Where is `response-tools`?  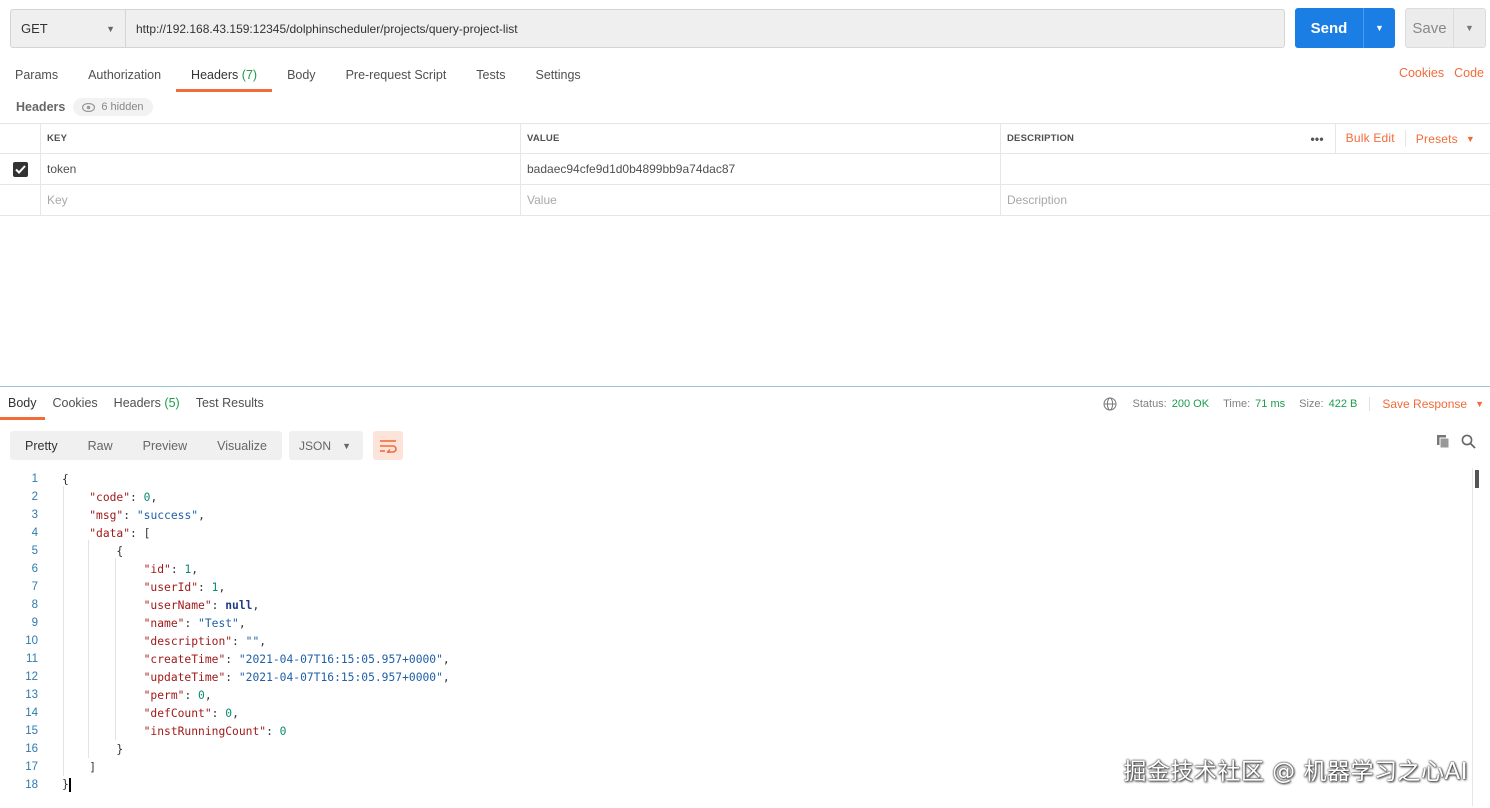
response-tools is located at coordinates (1456, 441).